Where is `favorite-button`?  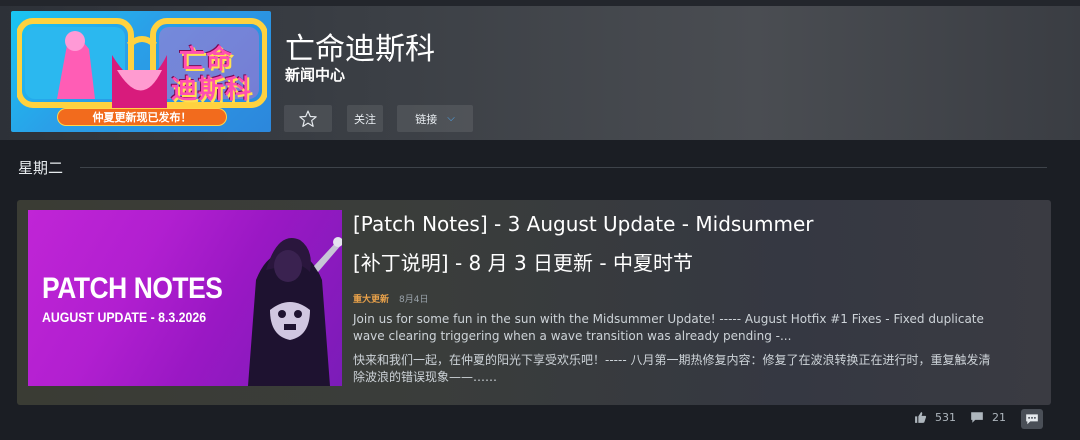
favorite-button is located at coordinates (308, 118).